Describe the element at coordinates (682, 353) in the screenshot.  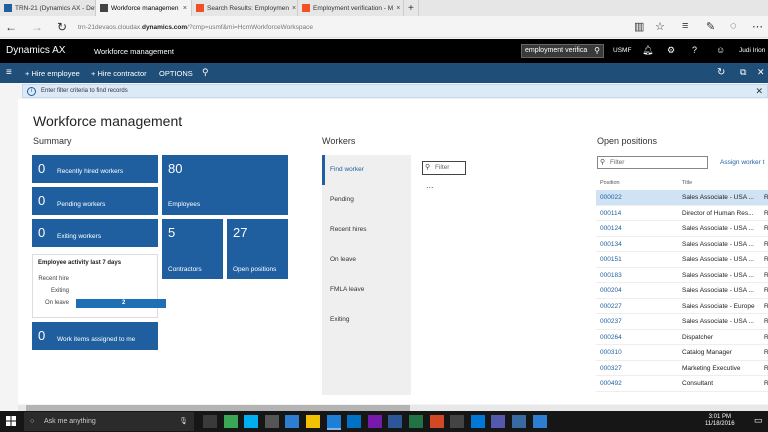
I see `table-row: 000310 Catalog Manager R` at that location.